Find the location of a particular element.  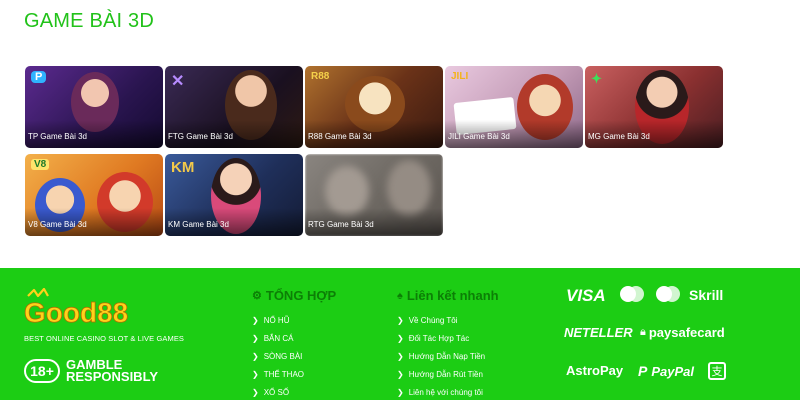

paysafecard-logo: 🔒︎ paysafecard is located at coordinates (682, 332).